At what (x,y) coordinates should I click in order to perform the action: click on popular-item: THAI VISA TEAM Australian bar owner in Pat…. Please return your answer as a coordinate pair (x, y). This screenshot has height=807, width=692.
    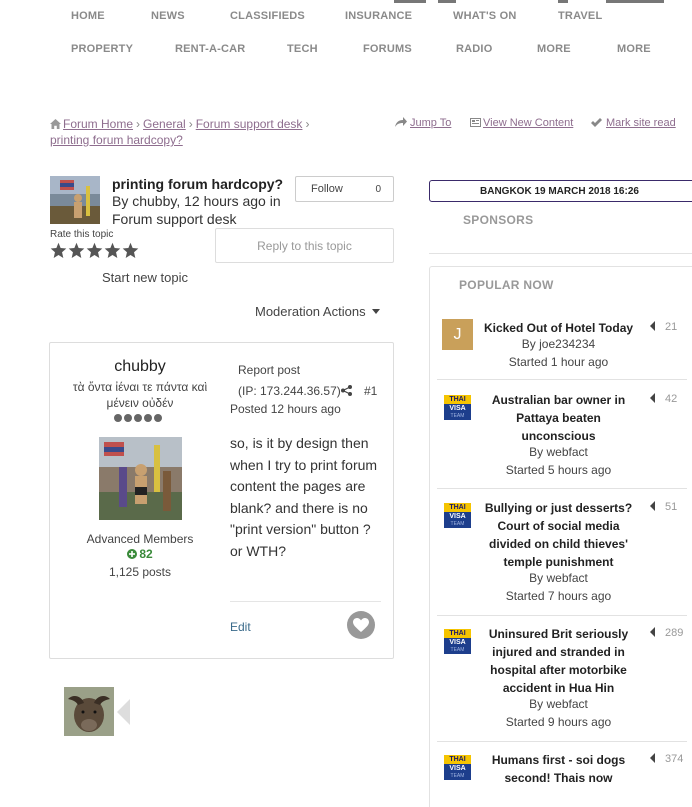
    Looking at the image, I should click on (562, 440).